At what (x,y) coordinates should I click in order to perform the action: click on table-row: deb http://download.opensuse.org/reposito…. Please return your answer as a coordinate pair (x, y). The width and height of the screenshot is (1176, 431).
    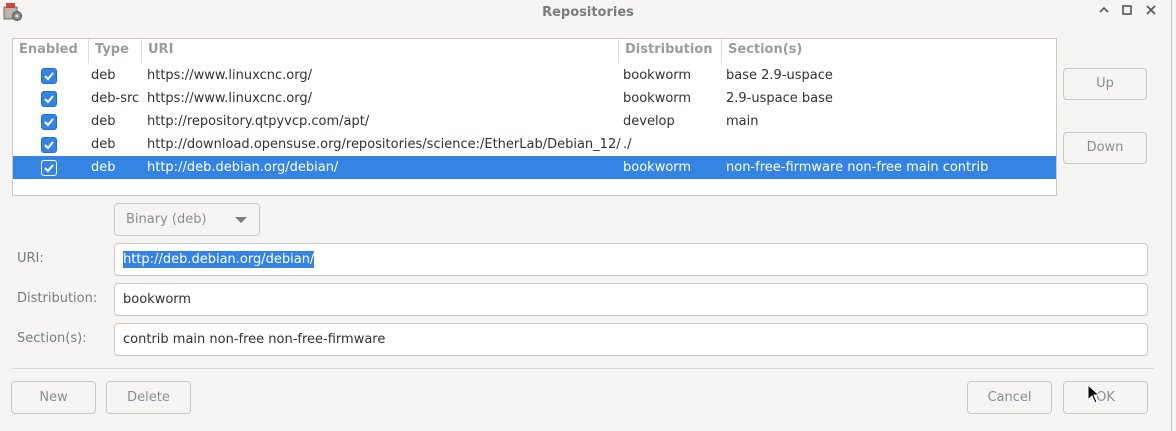
    Looking at the image, I should click on (534, 144).